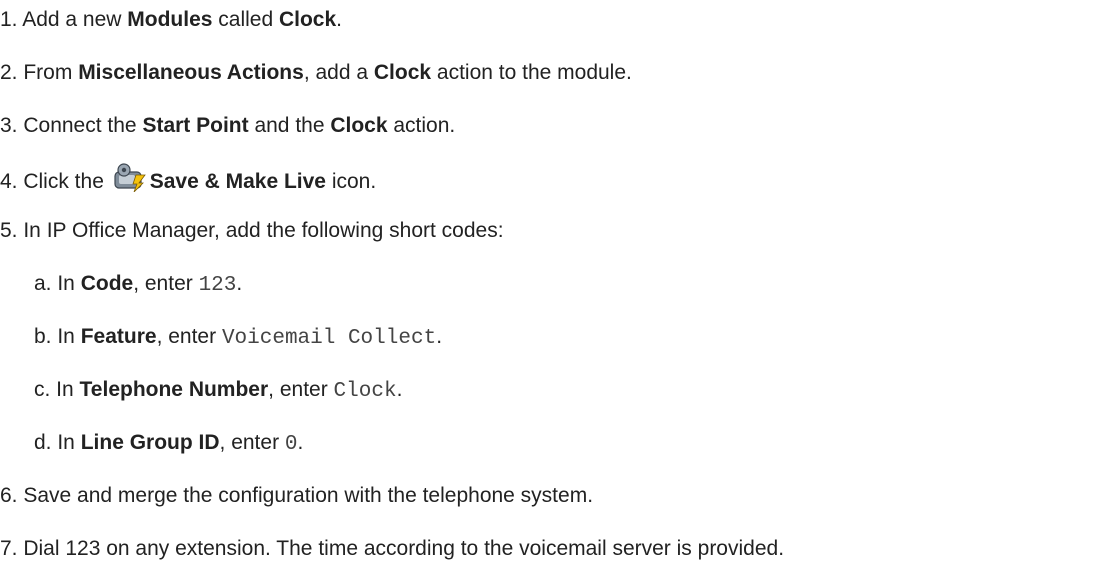 The image size is (1115, 571). Describe the element at coordinates (237, 181) in the screenshot. I see `ui-term: Save & Make Live` at that location.